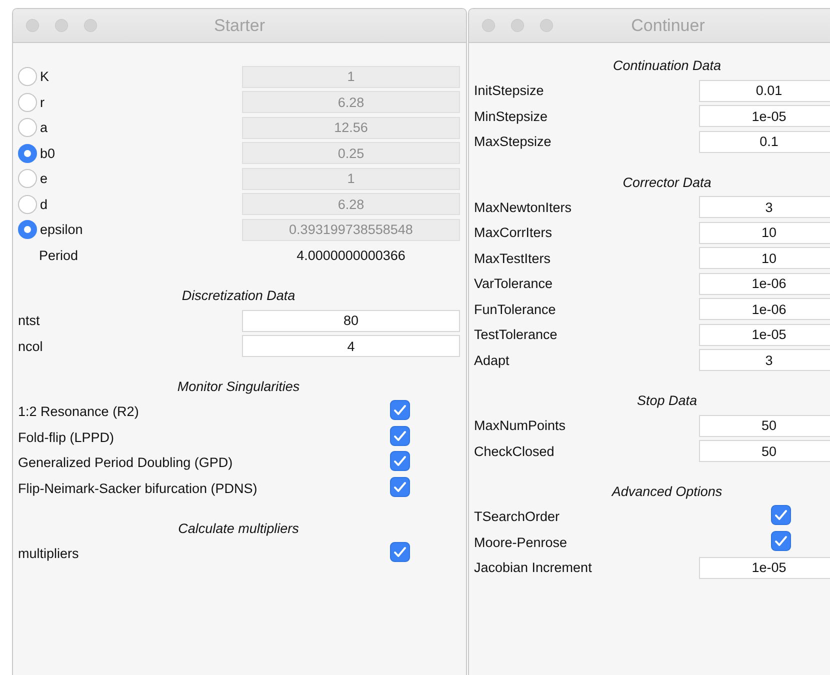 The image size is (830, 675). I want to click on field-label: MaxNewtonIters, so click(523, 207).